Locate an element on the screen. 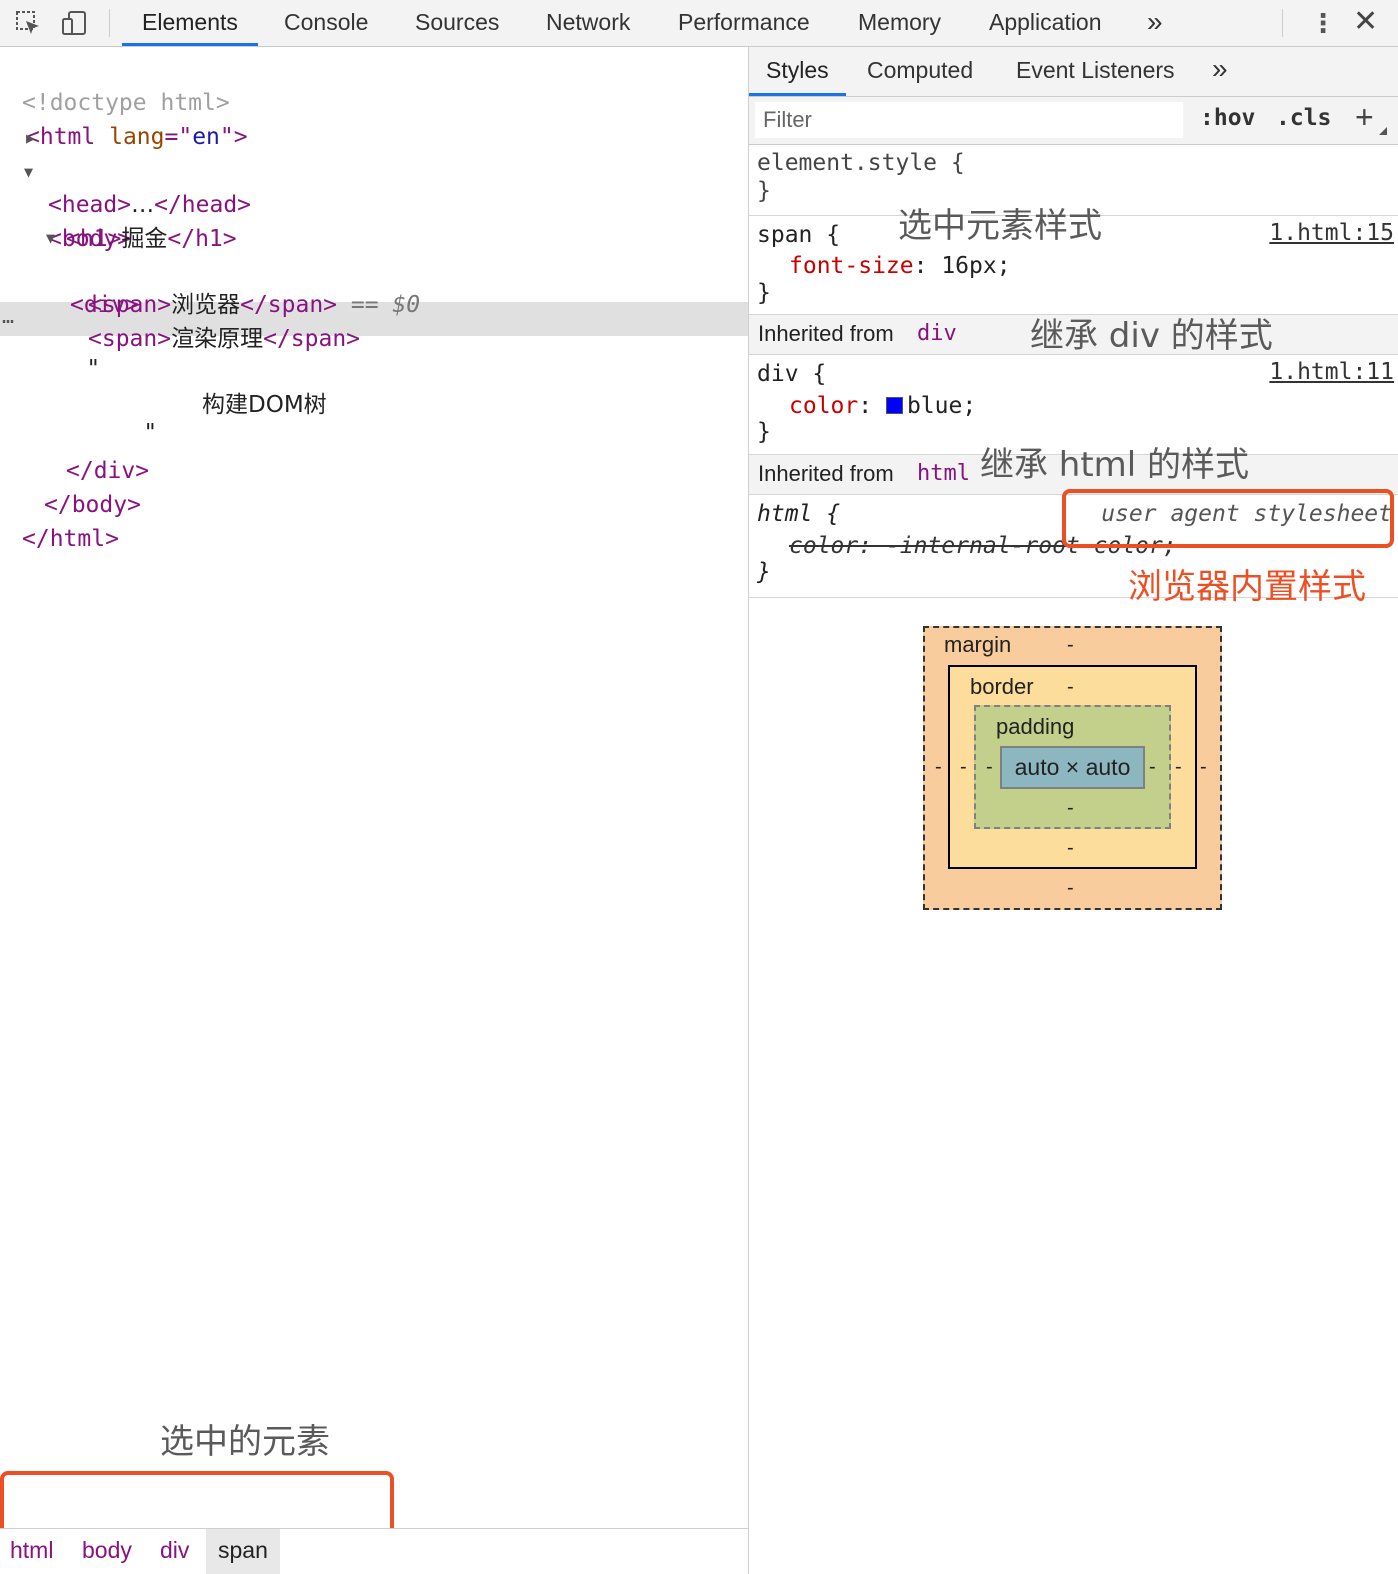 The height and width of the screenshot is (1574, 1398). dom-node-html: <html lang="en"> is located at coordinates (374, 118).